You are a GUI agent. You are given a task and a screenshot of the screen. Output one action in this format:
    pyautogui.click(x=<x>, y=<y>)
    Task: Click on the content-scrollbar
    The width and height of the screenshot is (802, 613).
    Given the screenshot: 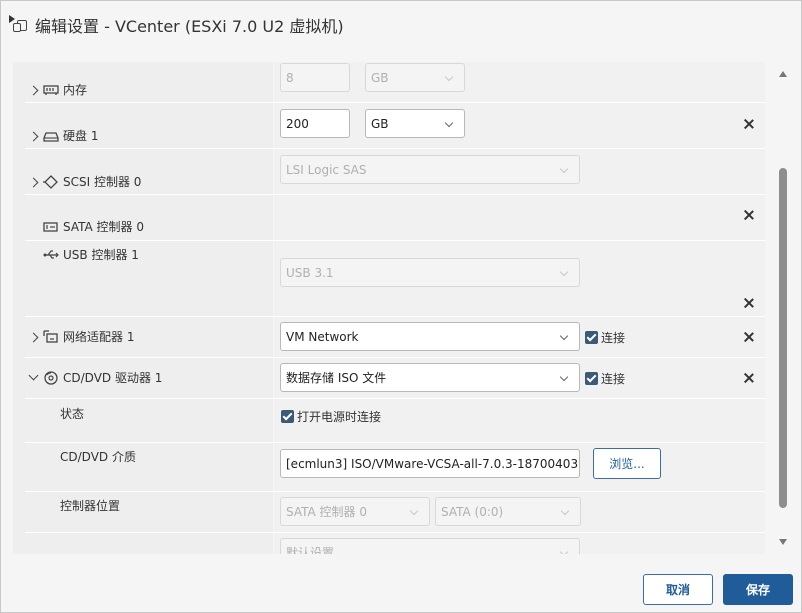 What is the action you would take?
    pyautogui.click(x=783, y=308)
    